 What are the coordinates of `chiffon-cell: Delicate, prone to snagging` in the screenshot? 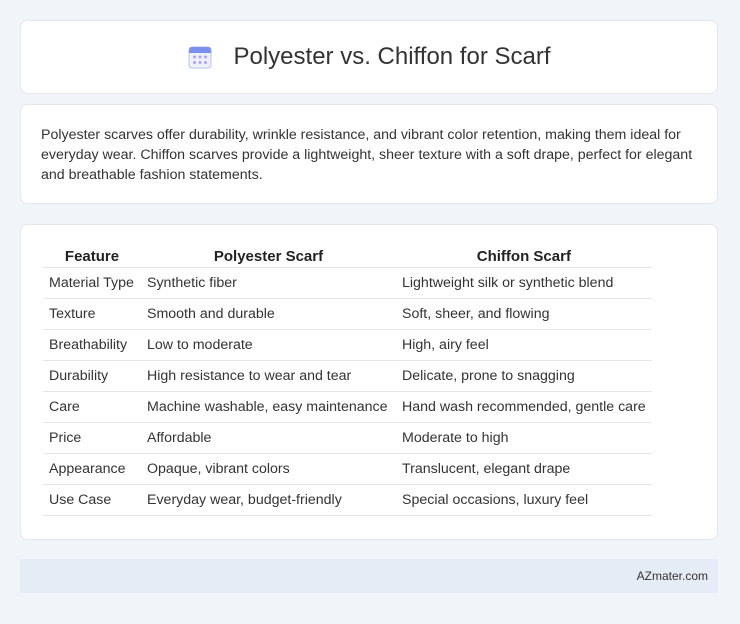 It's located at (524, 376).